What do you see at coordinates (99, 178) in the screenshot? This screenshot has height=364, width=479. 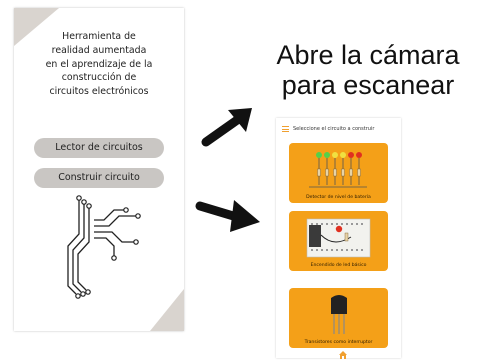 I see `build-circuit-button: Construir circuito` at bounding box center [99, 178].